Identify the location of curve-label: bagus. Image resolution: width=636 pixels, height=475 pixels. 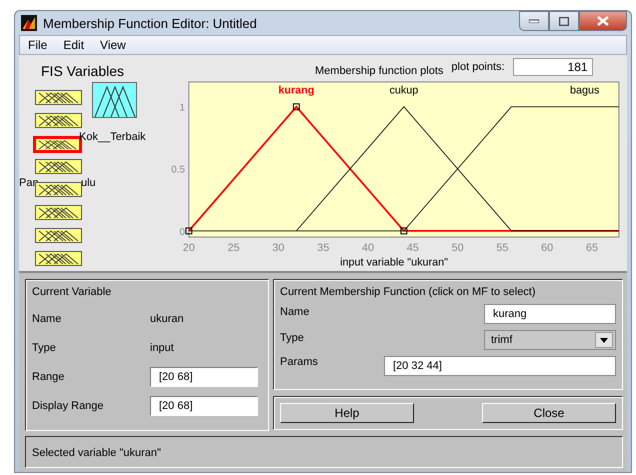
(585, 90).